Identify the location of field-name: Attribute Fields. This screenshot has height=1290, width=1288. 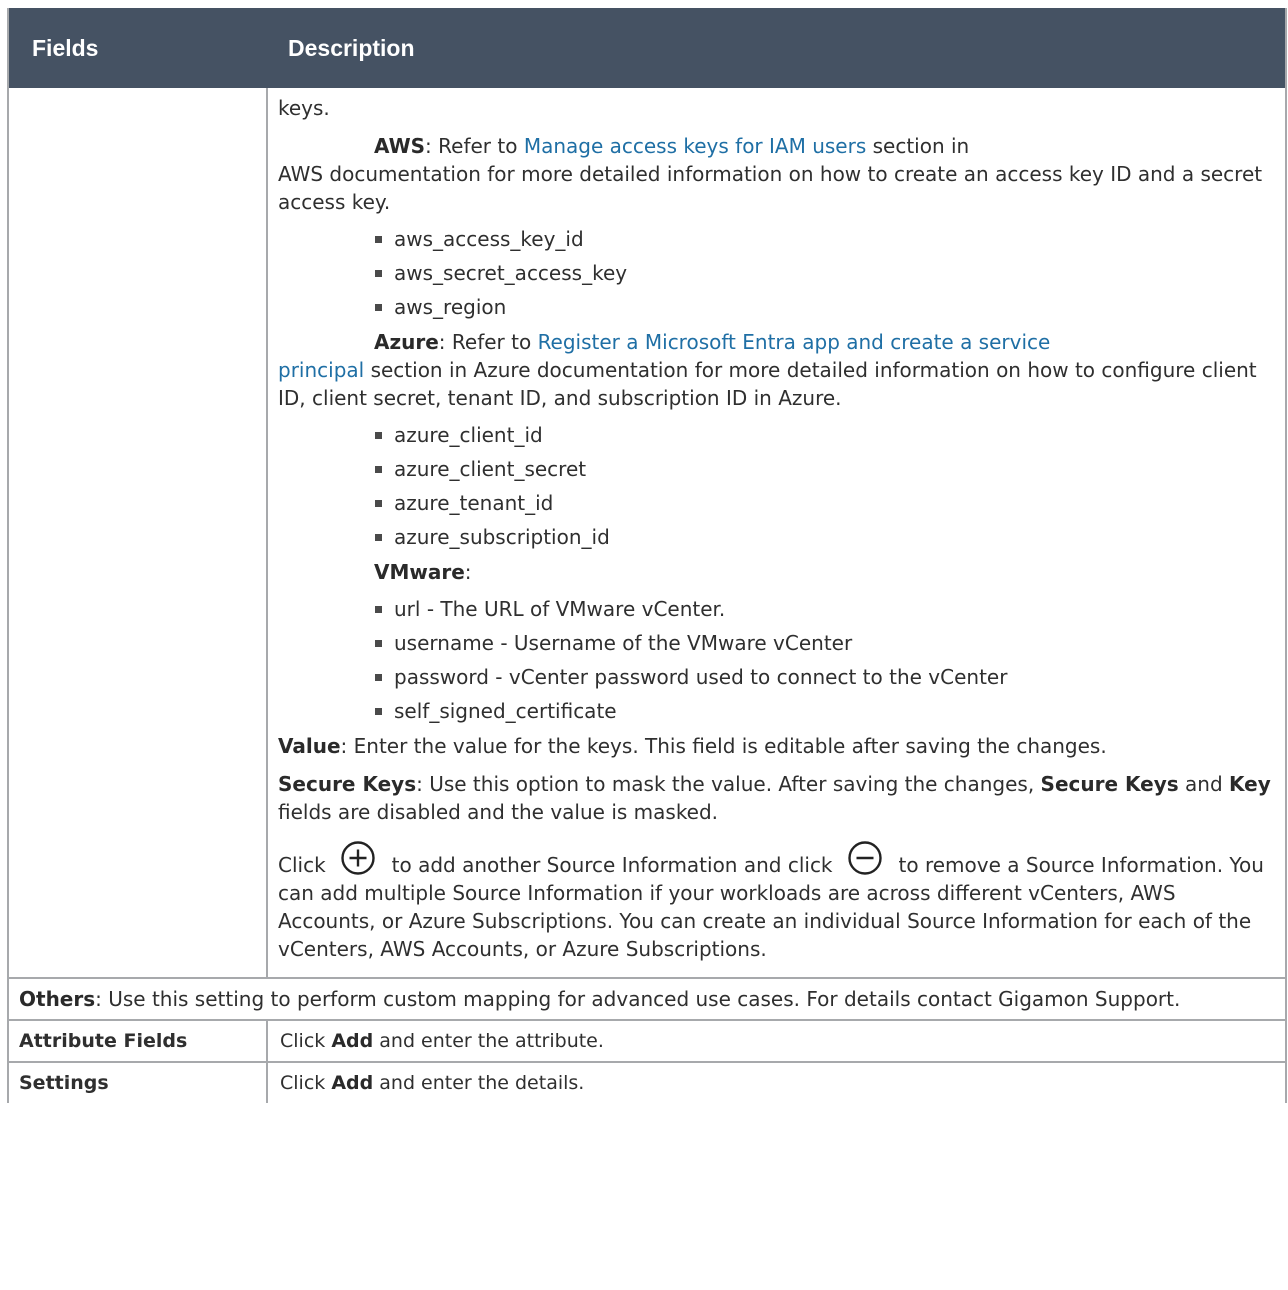
(138, 1041).